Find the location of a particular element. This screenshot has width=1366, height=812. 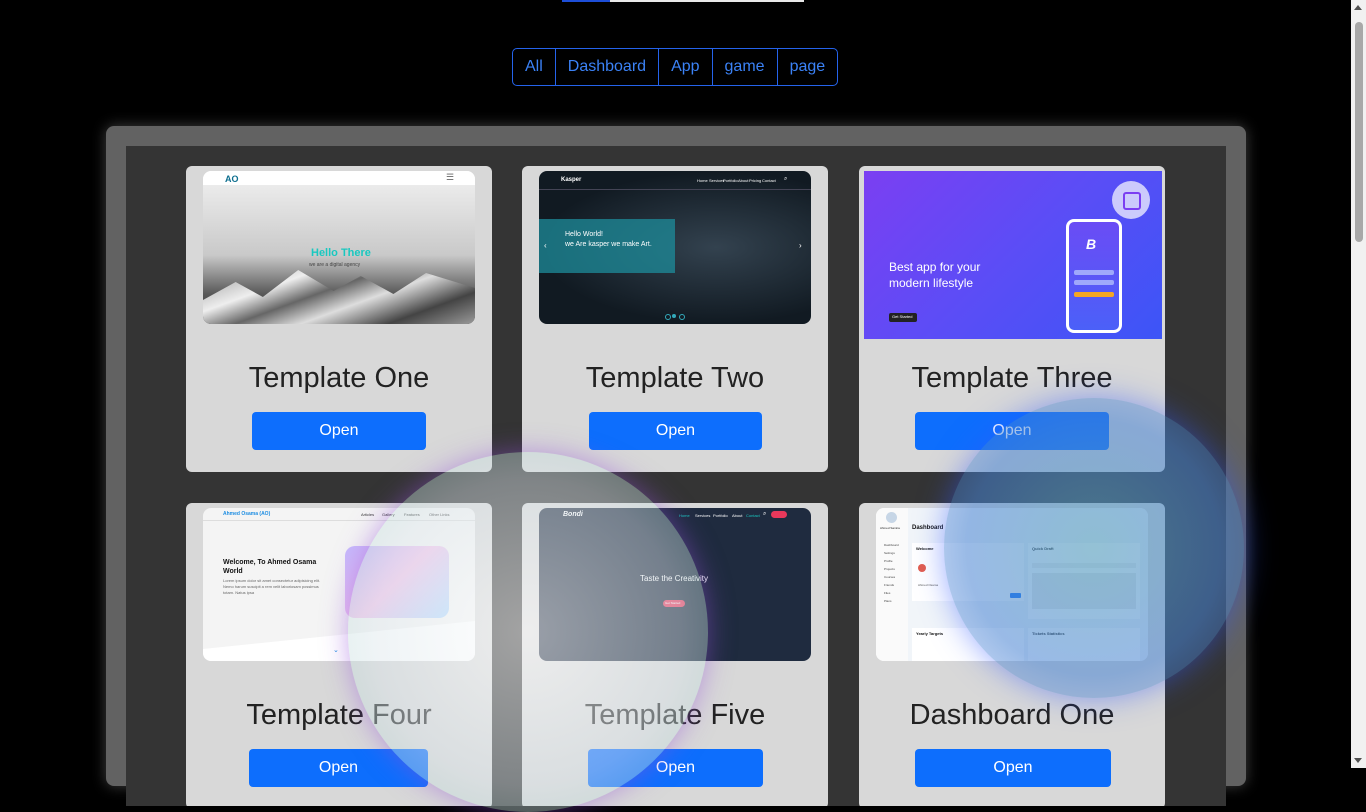

scrollbar-thumb is located at coordinates (1359, 132).